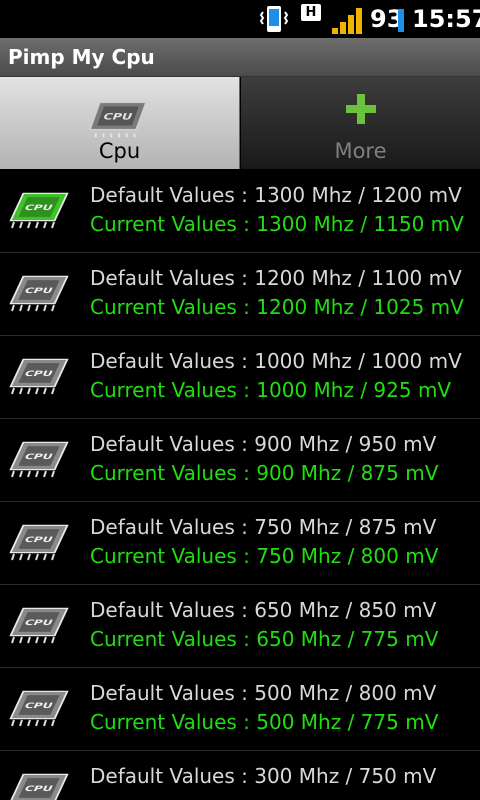  Describe the element at coordinates (271, 390) in the screenshot. I see `current-values-text: Current Values : 1000 Mhz / 925 mV` at that location.